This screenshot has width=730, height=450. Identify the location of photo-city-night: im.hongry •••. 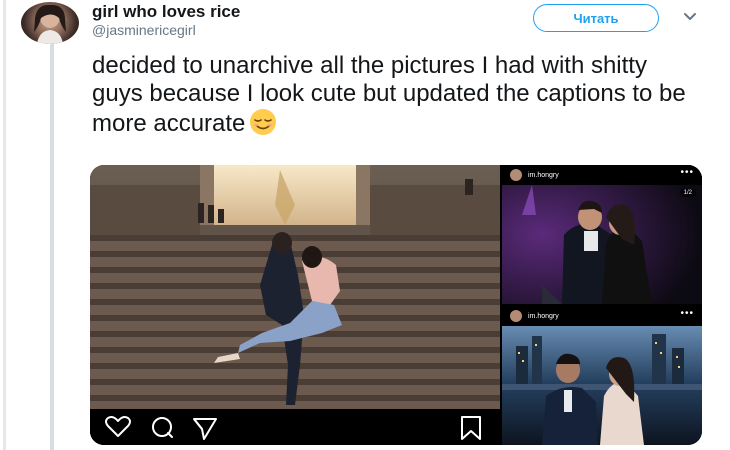
(602, 375).